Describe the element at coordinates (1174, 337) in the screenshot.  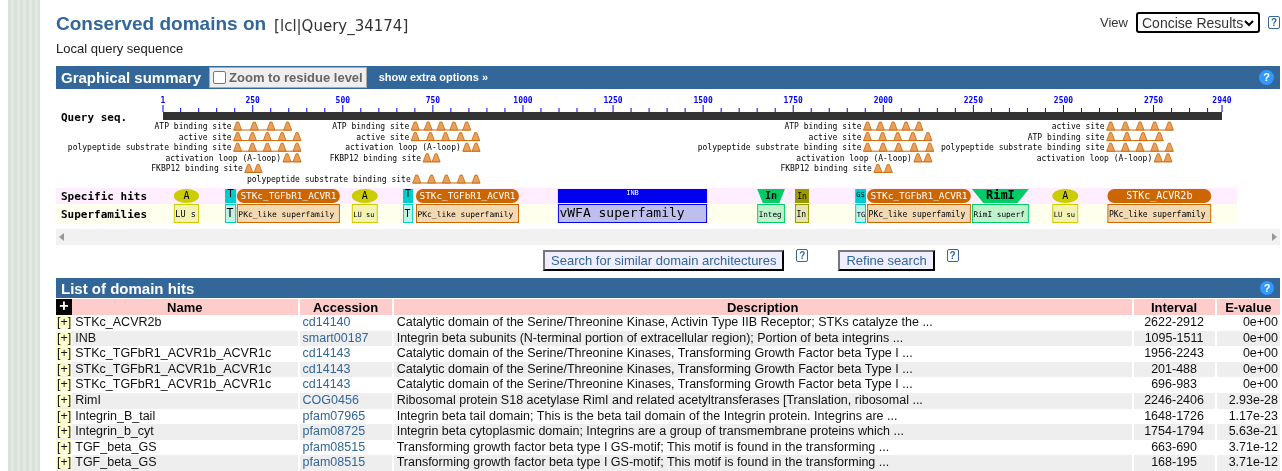
I see `interval-text: 1095-1511` at that location.